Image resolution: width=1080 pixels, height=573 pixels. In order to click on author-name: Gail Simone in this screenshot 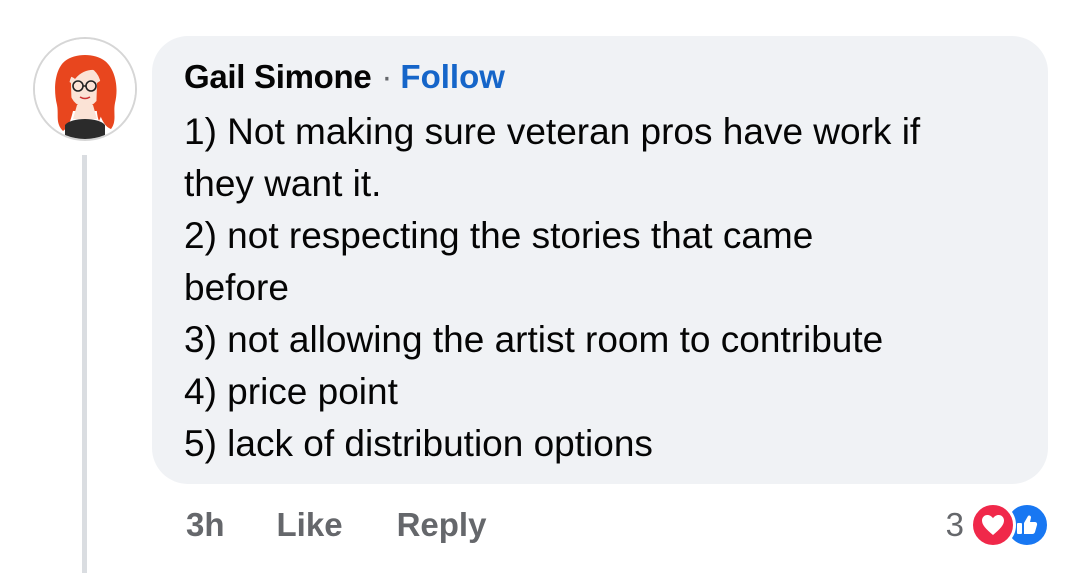, I will do `click(278, 77)`.